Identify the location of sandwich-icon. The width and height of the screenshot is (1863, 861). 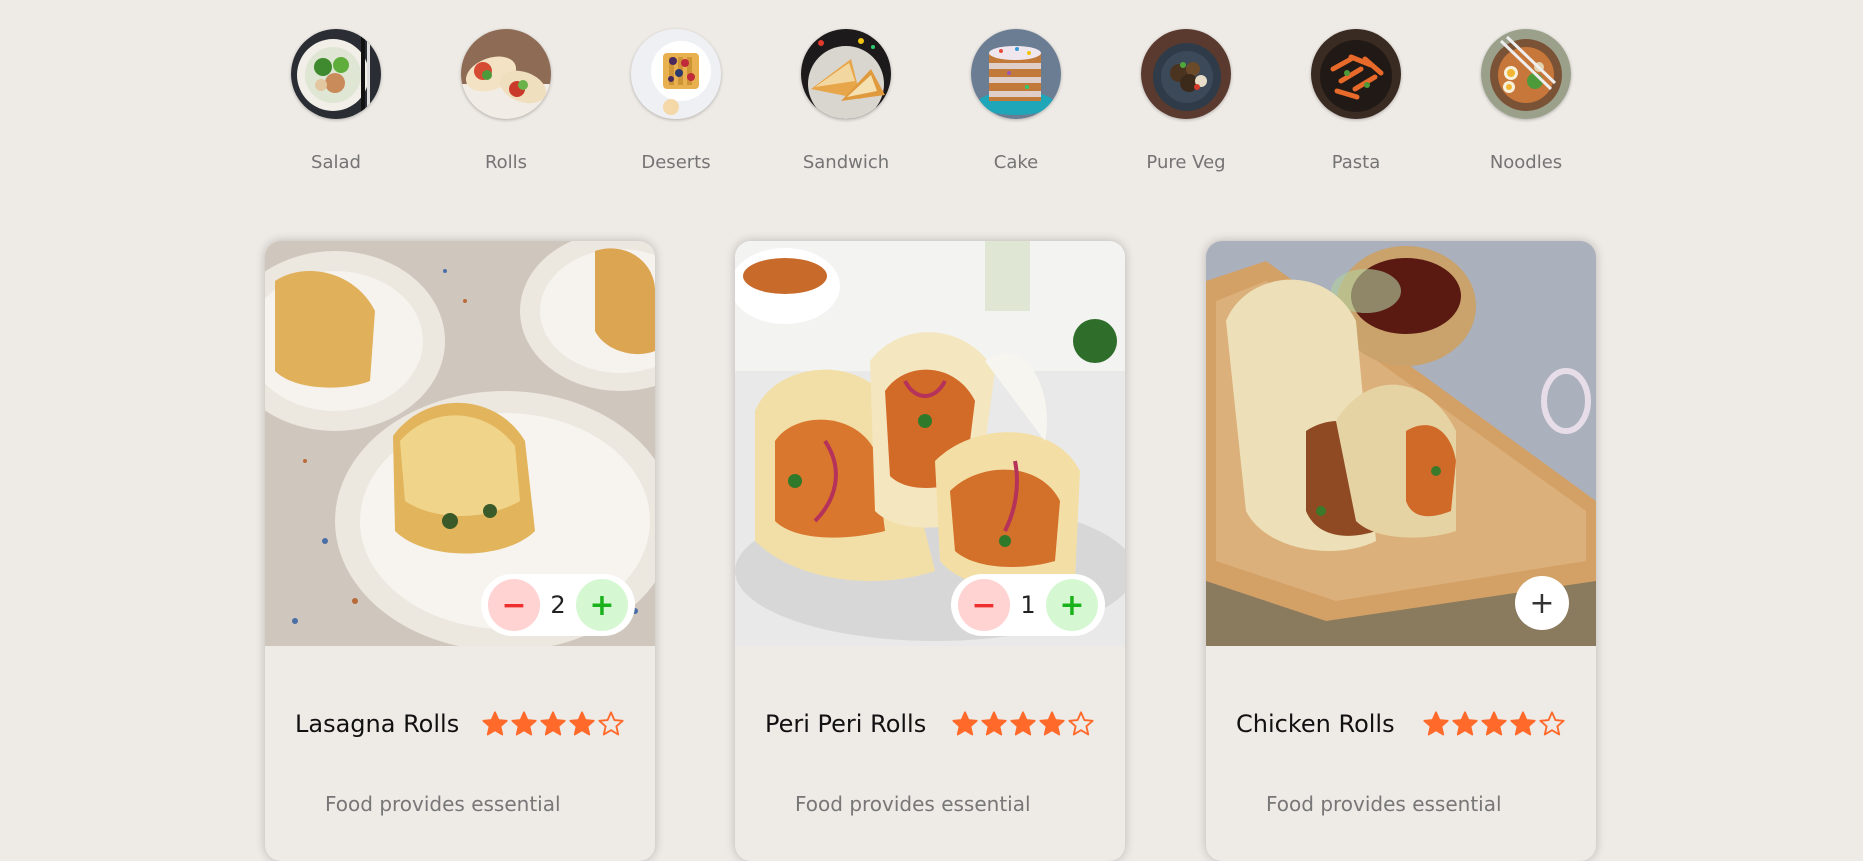
(846, 74).